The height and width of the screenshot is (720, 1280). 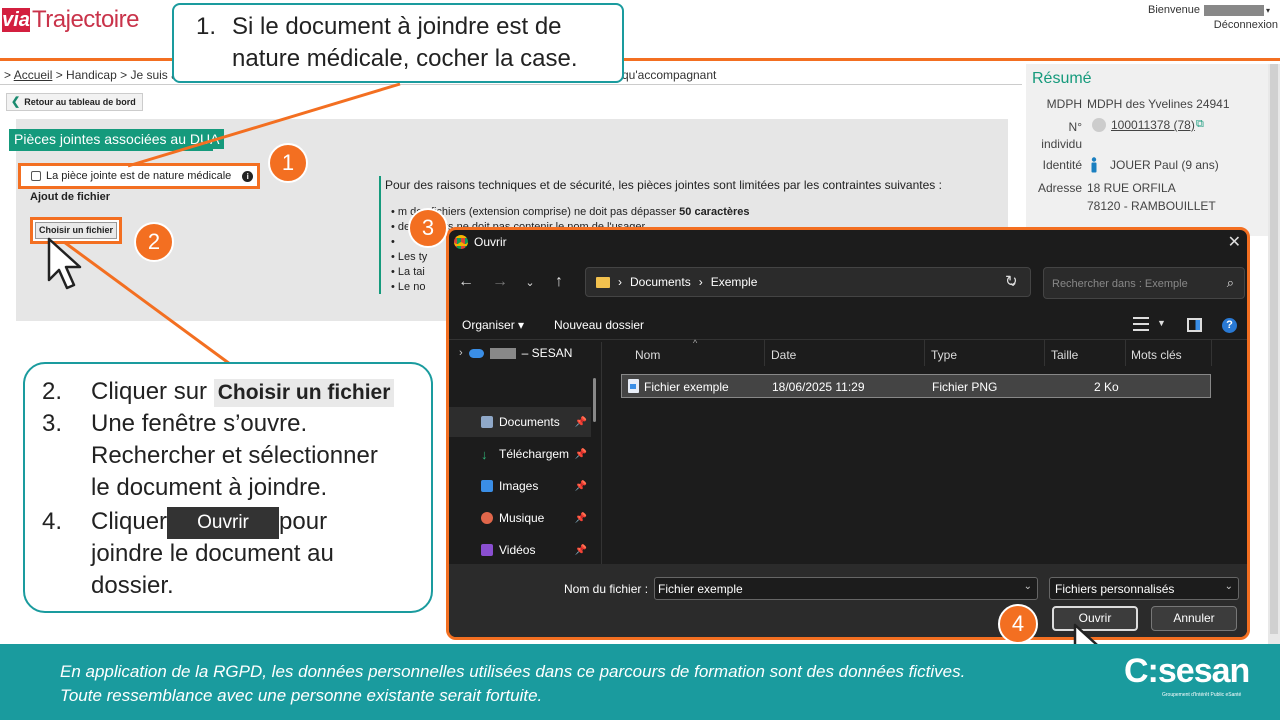 I want to click on sesan-wordmark: C:sesan, so click(x=1187, y=671).